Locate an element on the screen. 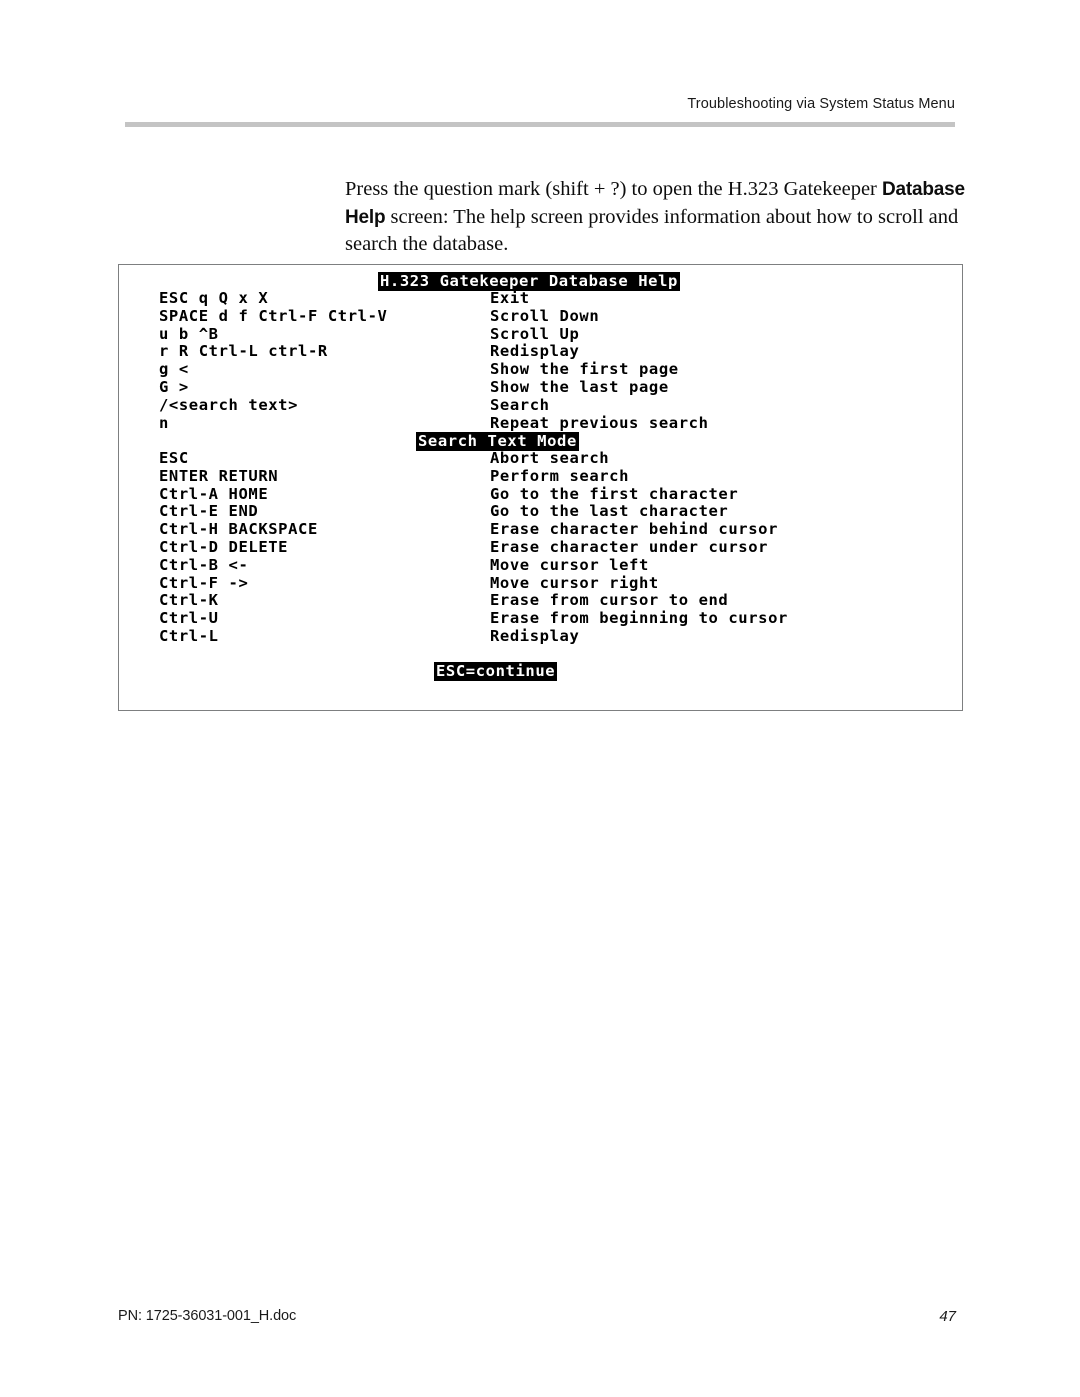 This screenshot has width=1080, height=1397. terminal-navigation_rows-row: G > Show the last page is located at coordinates (540, 387).